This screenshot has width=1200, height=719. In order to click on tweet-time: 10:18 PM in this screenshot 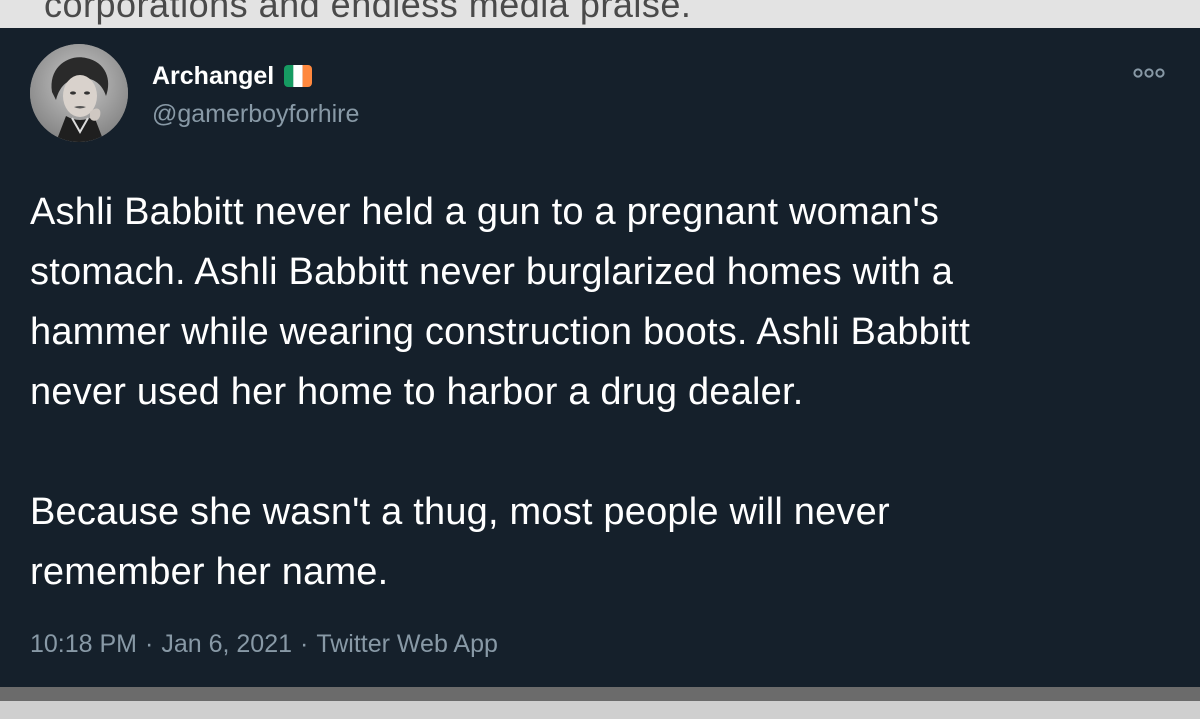, I will do `click(83, 644)`.